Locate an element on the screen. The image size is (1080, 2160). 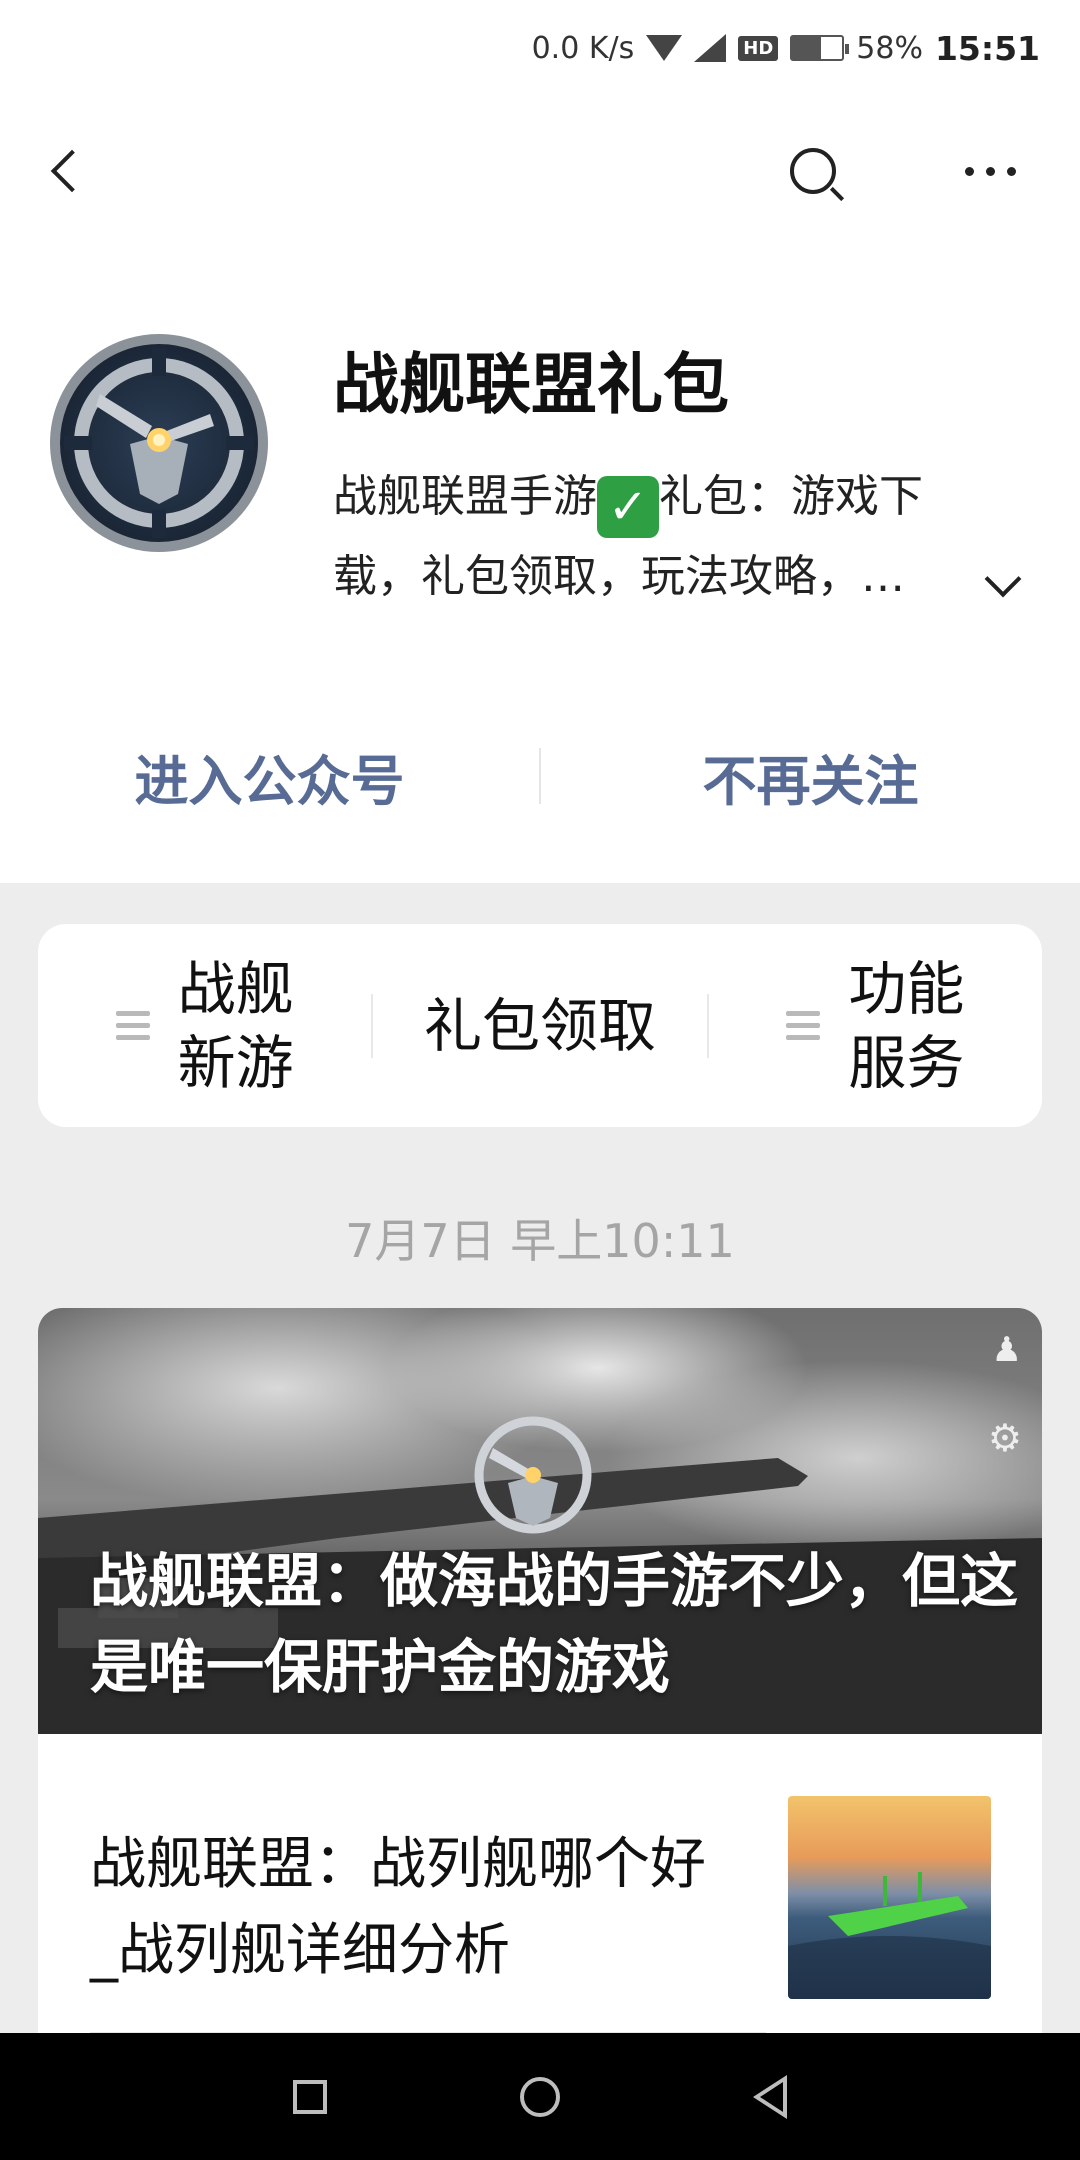
wifi-icon is located at coordinates (664, 48).